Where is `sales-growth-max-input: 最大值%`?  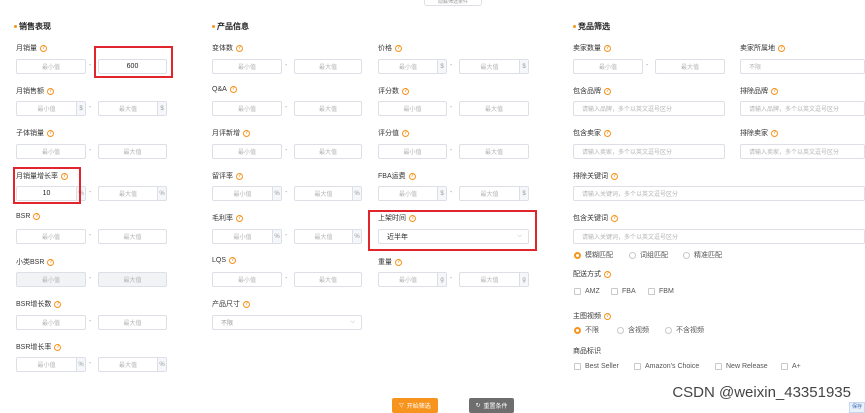
sales-growth-max-input: 最大值% is located at coordinates (132, 193).